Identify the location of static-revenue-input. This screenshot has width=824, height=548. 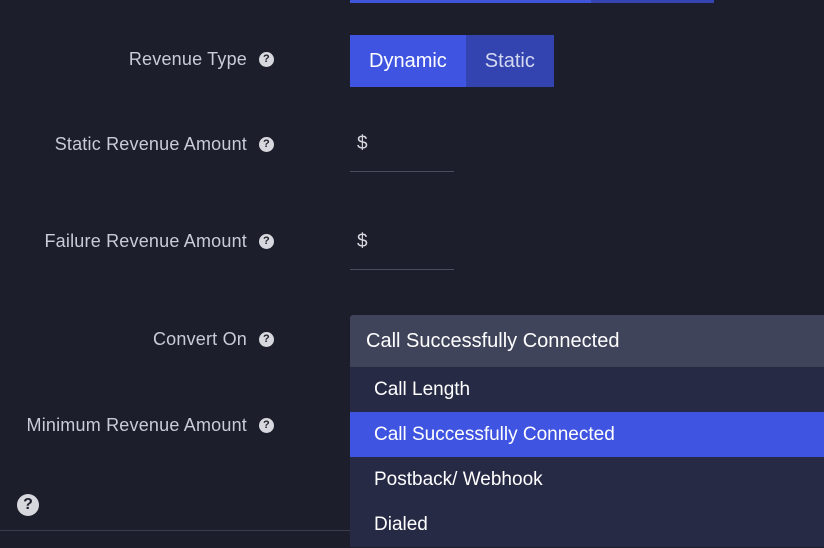
(414, 146).